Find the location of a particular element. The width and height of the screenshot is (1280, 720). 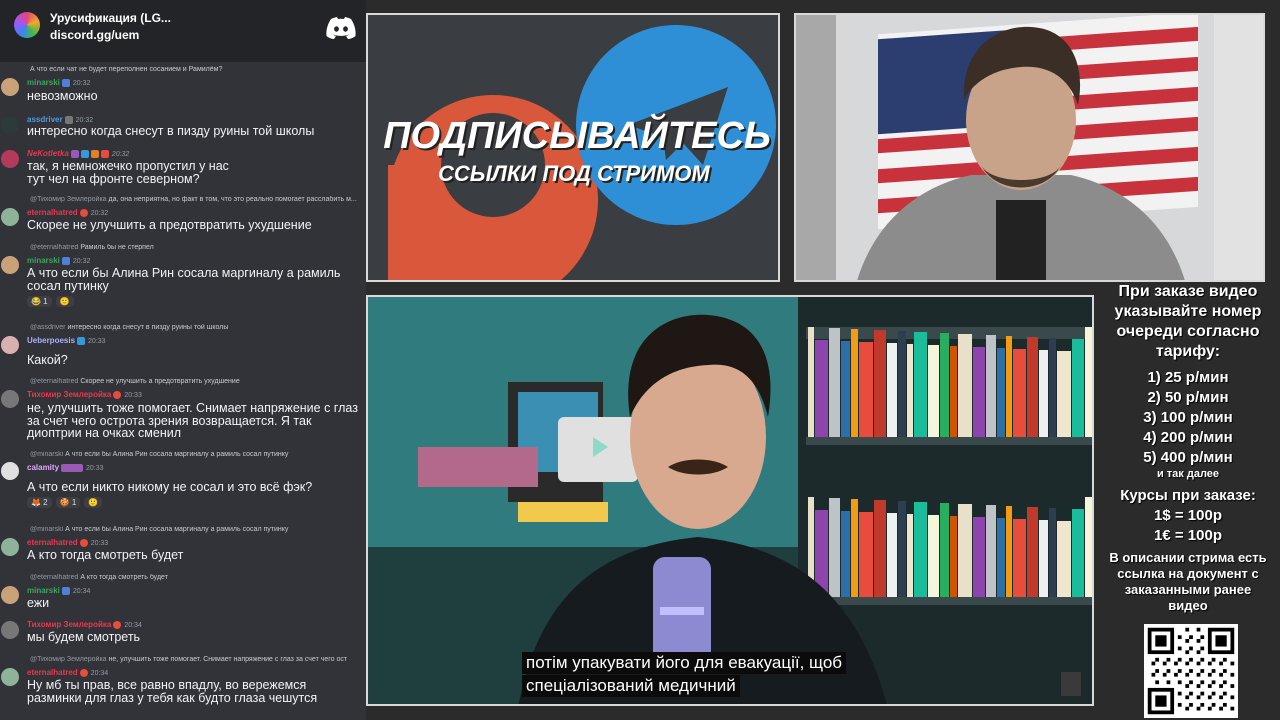

reply-preview: @eternalhatred Рамиль бы не стерпел is located at coordinates (92, 247).